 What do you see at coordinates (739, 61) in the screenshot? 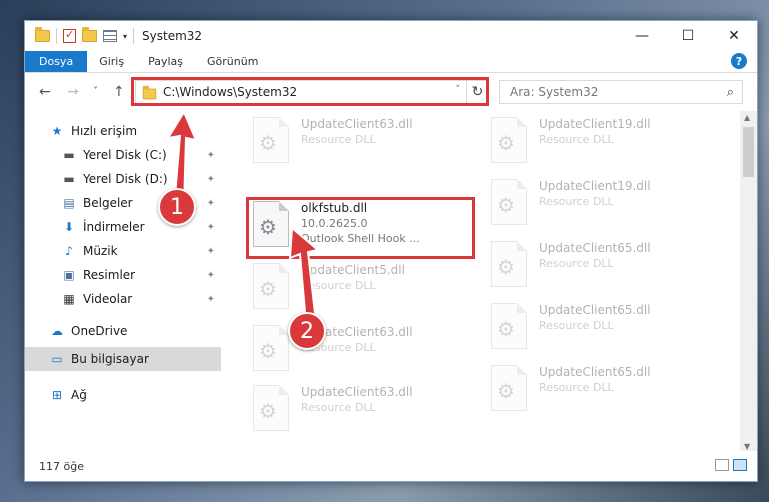
I see `help-button: ?` at bounding box center [739, 61].